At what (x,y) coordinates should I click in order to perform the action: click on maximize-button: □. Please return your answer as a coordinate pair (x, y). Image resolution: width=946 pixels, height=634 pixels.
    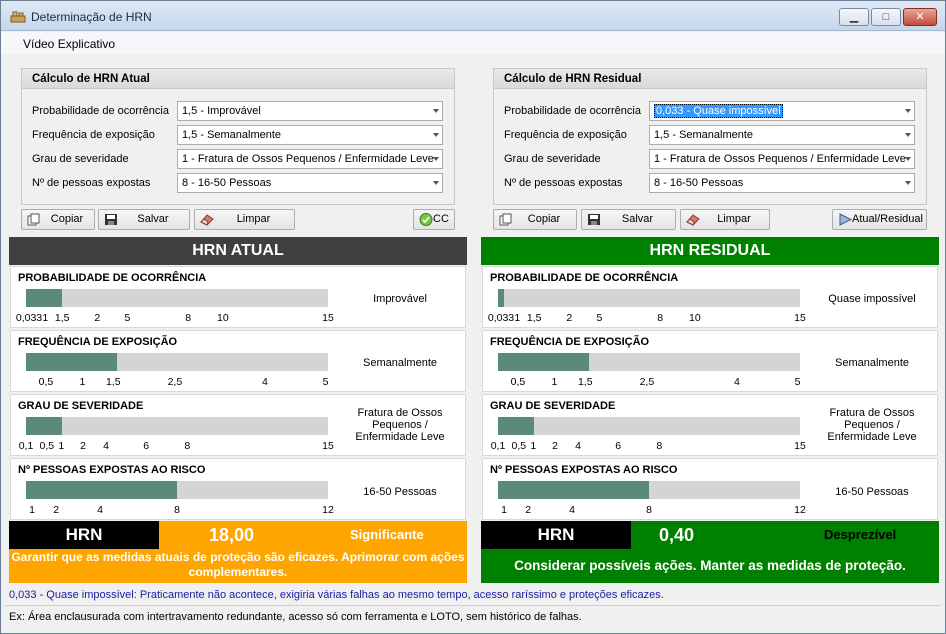
    Looking at the image, I should click on (886, 17).